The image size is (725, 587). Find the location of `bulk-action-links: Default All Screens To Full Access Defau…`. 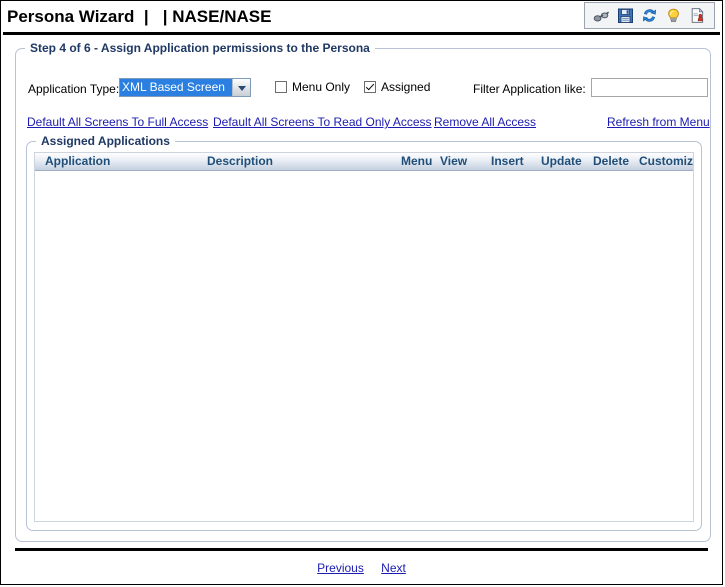

bulk-action-links: Default All Screens To Full Access Defau… is located at coordinates (363, 124).